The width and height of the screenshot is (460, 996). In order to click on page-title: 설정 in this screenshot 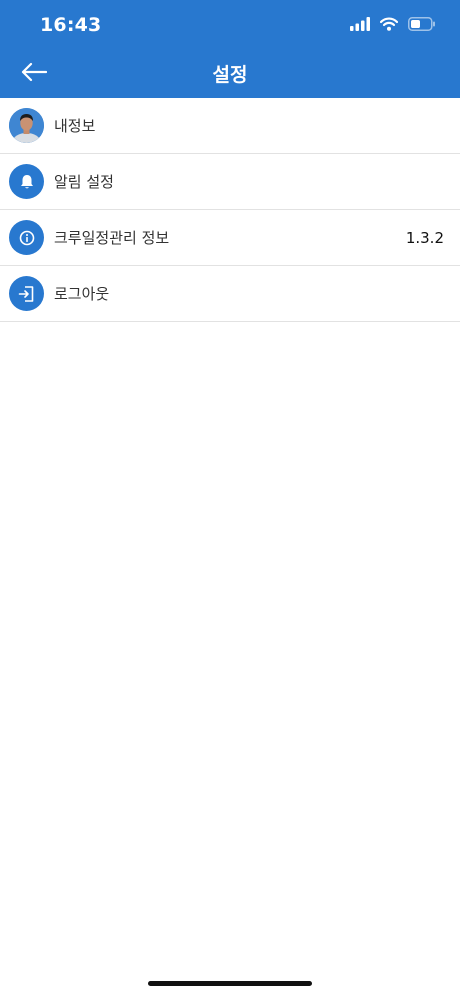, I will do `click(230, 75)`.